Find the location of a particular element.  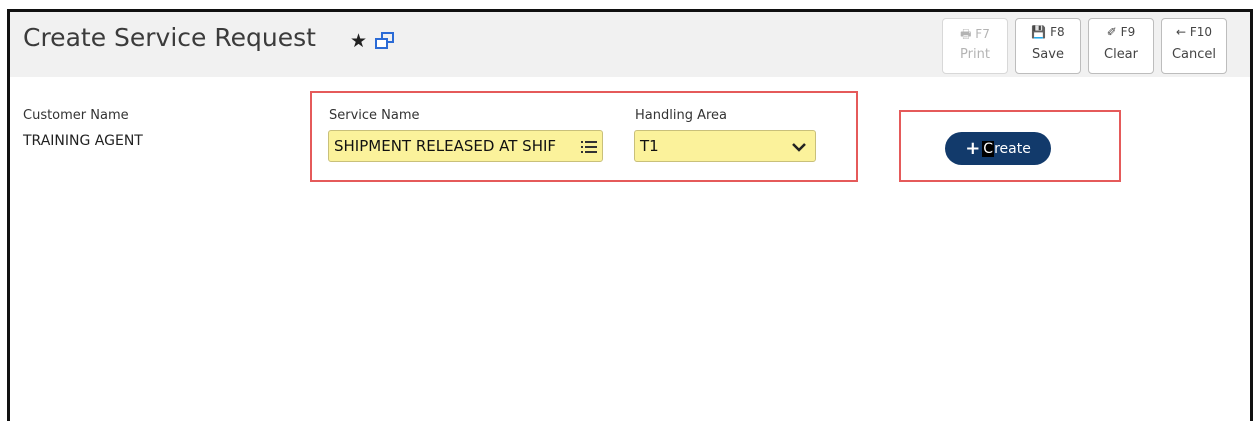

handling-area-select: T1 is located at coordinates (725, 146).